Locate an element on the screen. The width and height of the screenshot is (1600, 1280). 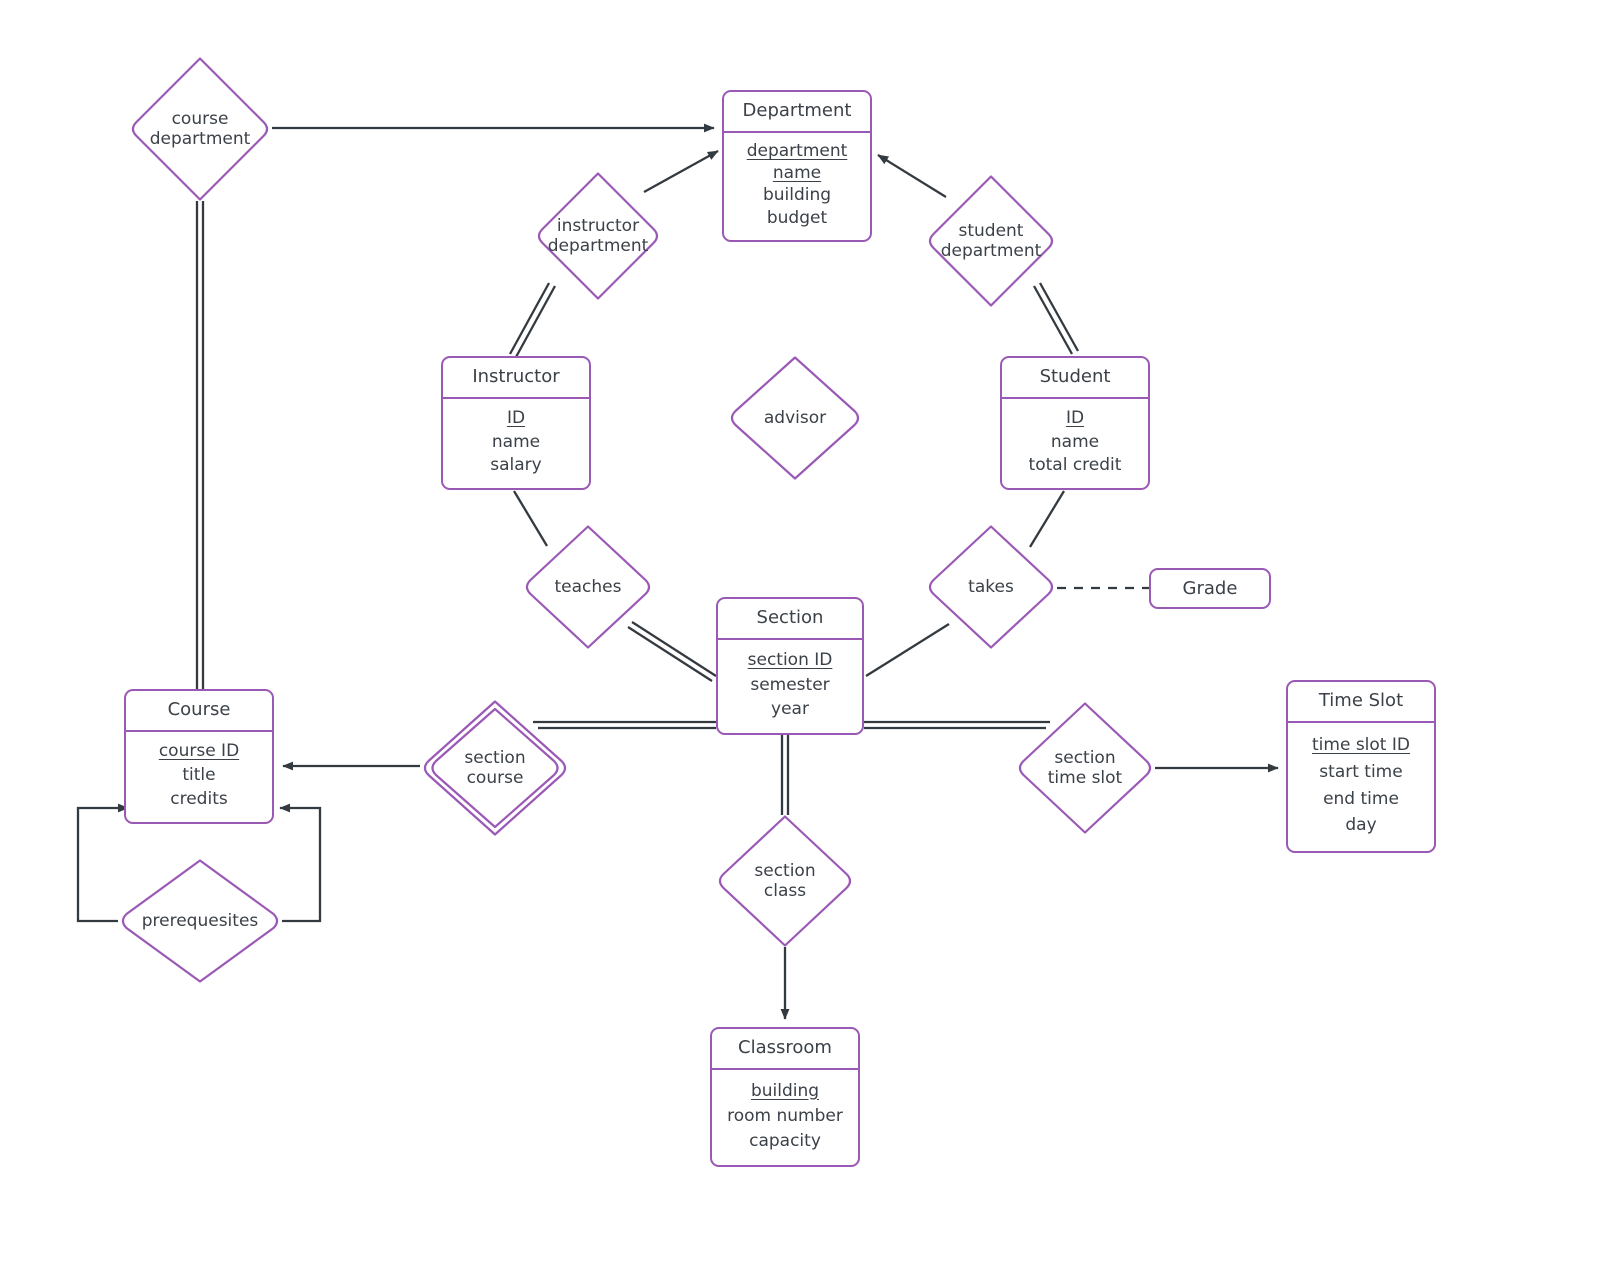
attribute-capacity: capacity is located at coordinates (785, 1140).